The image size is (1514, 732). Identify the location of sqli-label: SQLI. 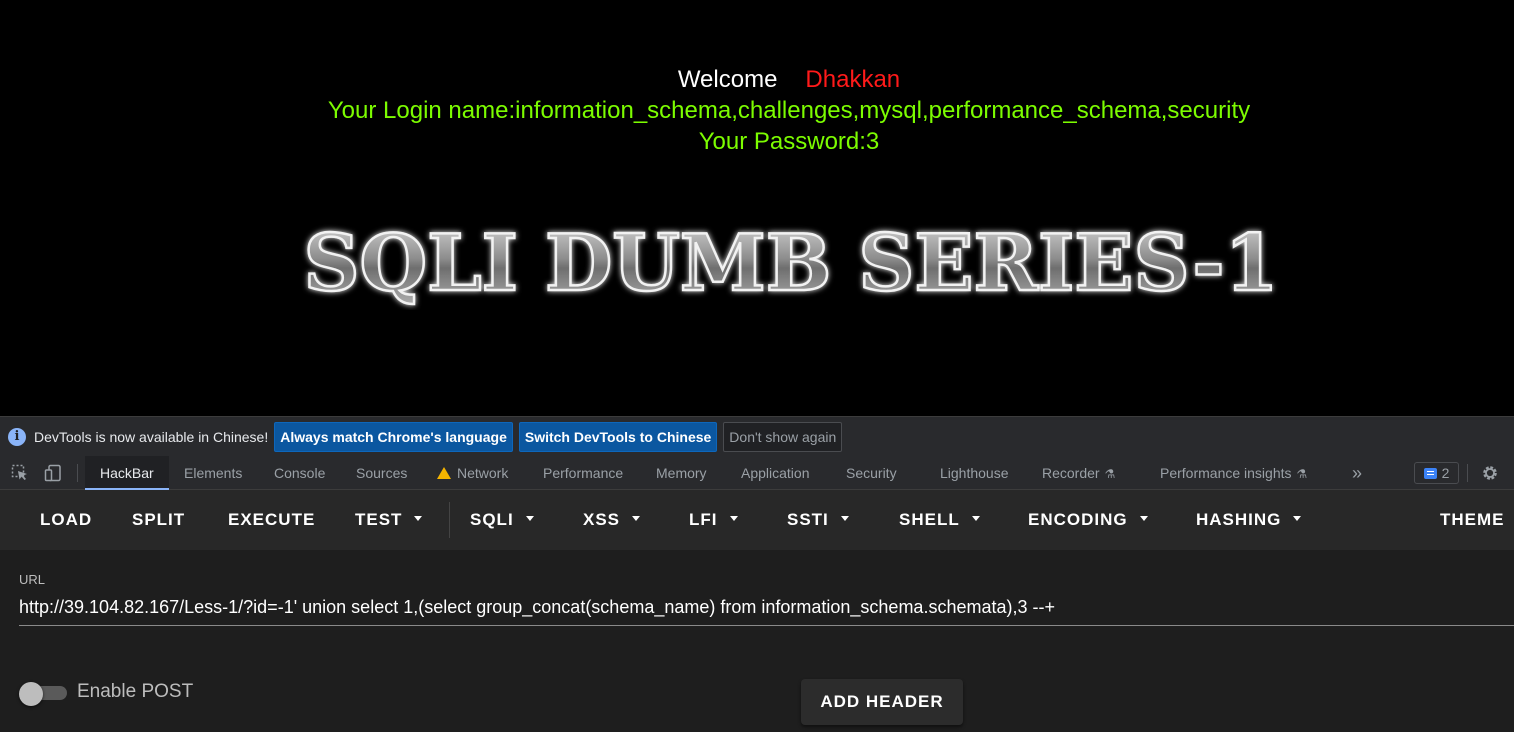
(492, 519).